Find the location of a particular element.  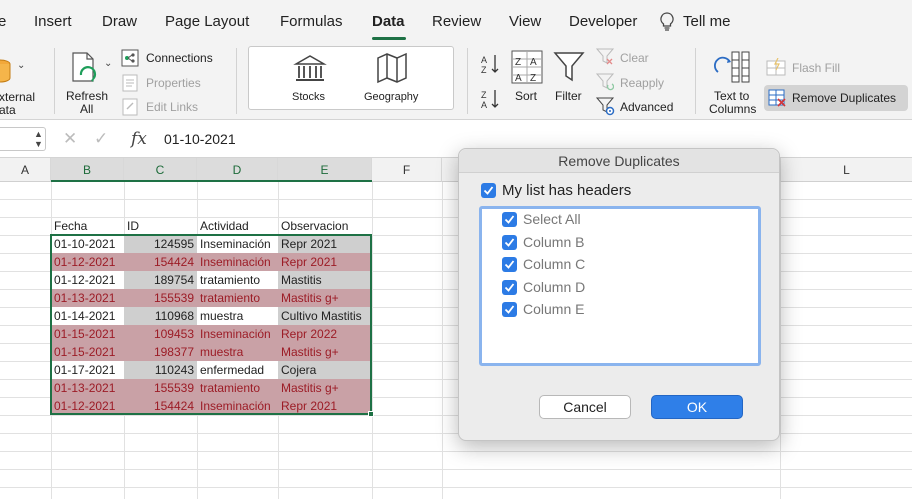

column-header-l: L is located at coordinates (846, 170).